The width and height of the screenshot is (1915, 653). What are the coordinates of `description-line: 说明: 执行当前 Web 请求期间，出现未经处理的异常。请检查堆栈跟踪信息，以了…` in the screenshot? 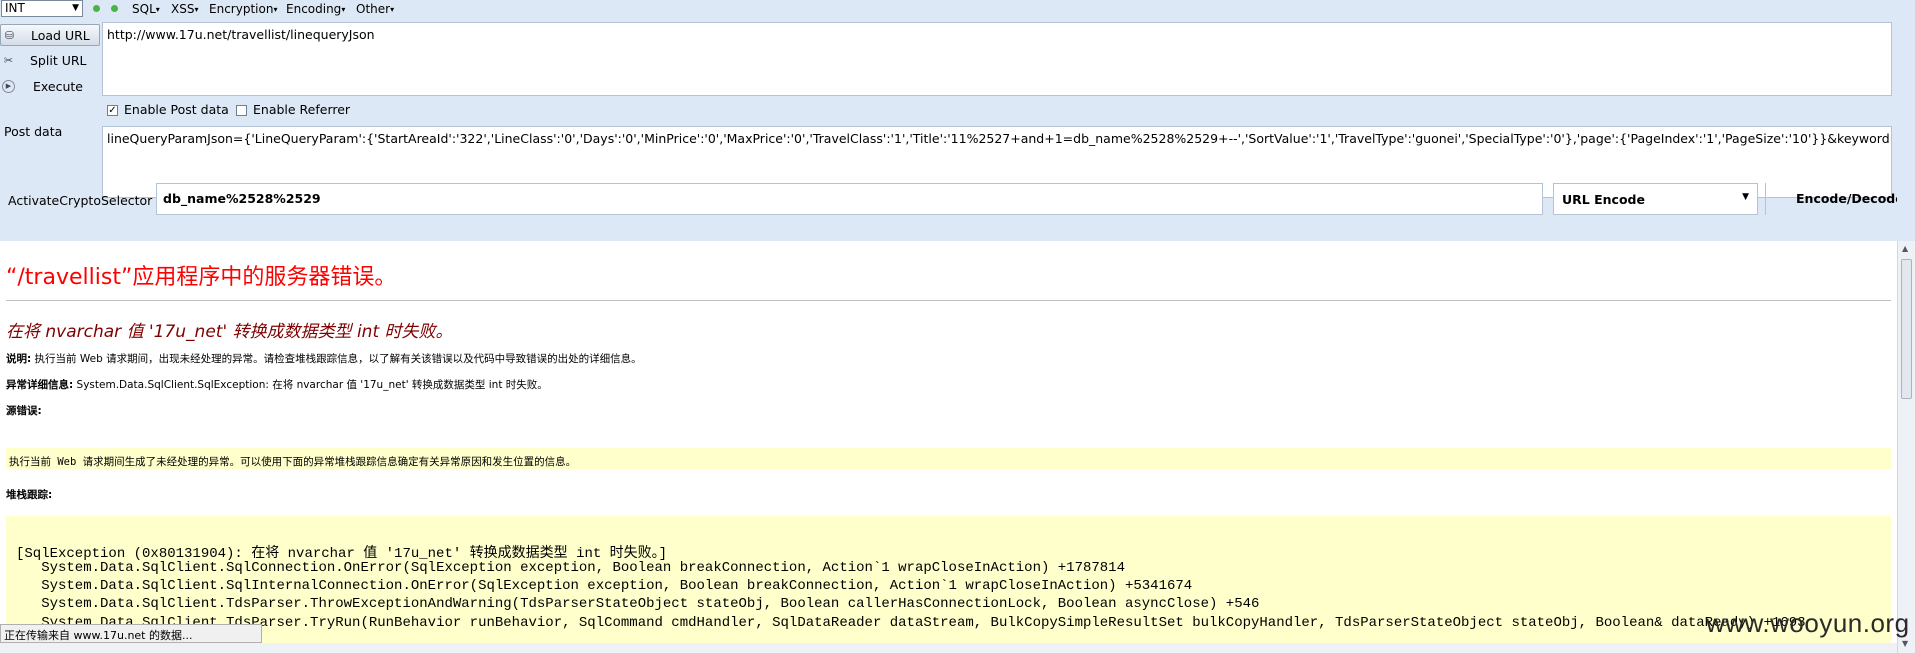 It's located at (324, 358).